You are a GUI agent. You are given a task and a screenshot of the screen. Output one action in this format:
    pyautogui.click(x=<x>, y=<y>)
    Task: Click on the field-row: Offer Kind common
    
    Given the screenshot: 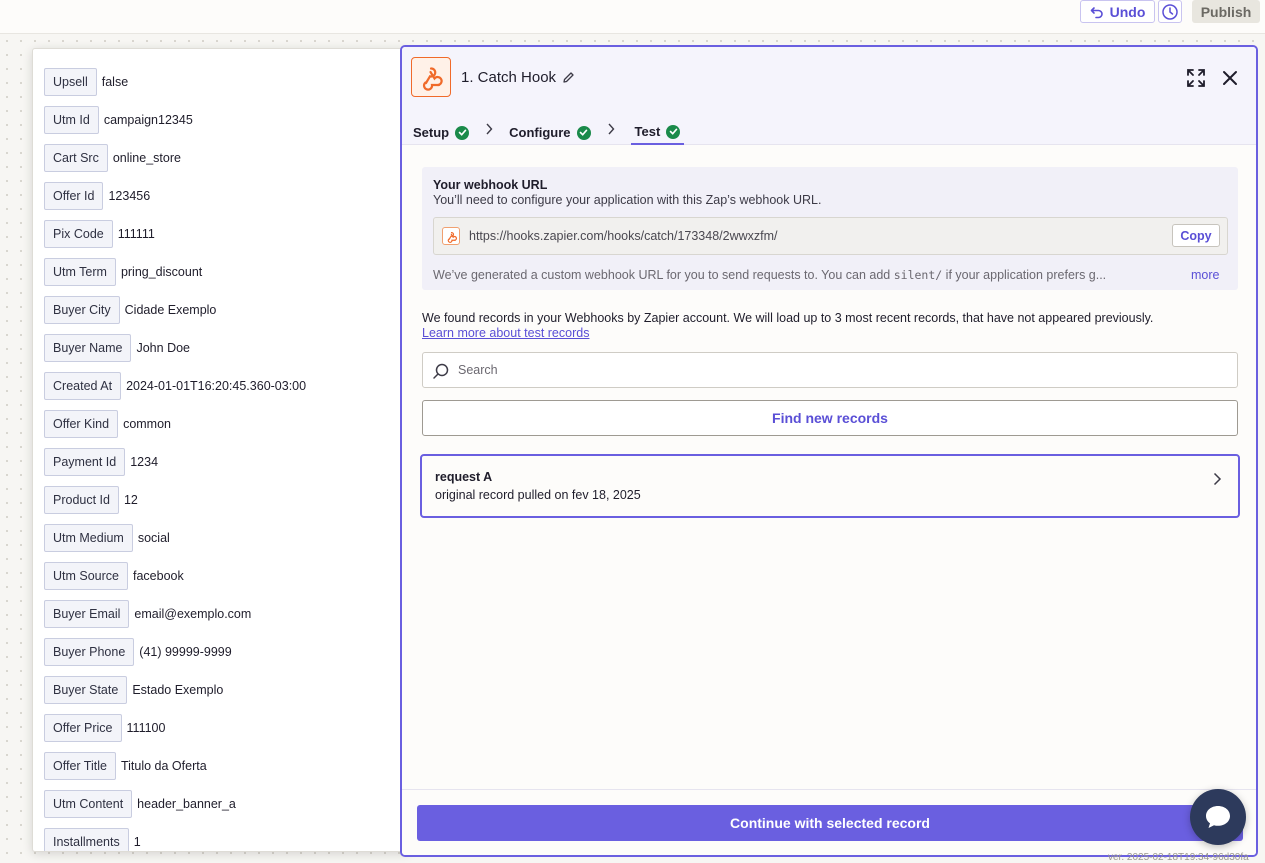 What is the action you would take?
    pyautogui.click(x=107, y=424)
    